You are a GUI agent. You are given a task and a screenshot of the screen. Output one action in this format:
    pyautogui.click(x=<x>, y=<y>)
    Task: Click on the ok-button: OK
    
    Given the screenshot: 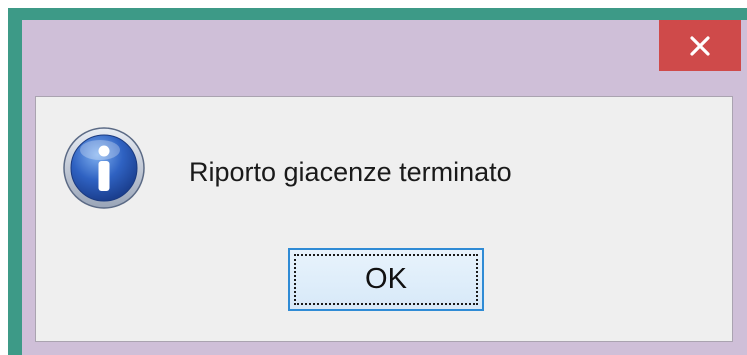 What is the action you would take?
    pyautogui.click(x=386, y=279)
    